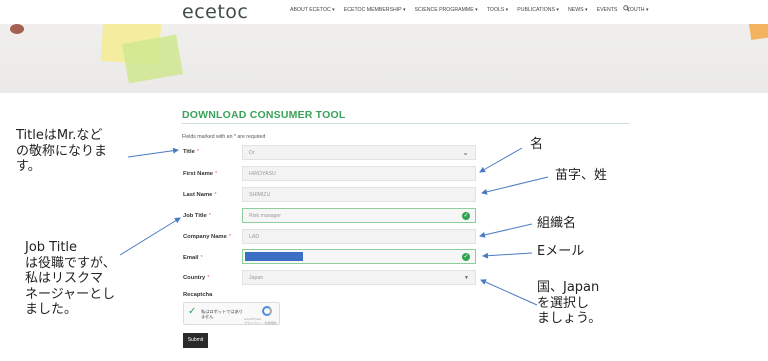 This screenshot has width=768, height=361. I want to click on chevron-down-icon: ⌄, so click(465, 152).